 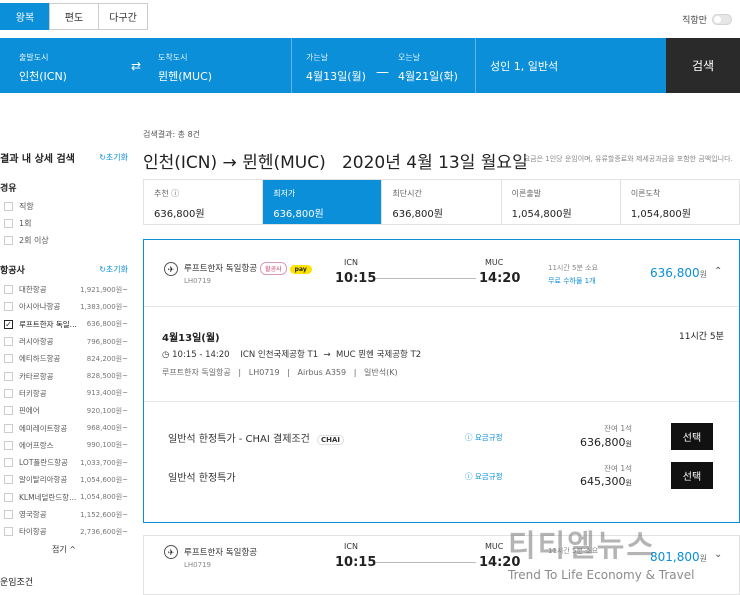 I want to click on airline-filter-item: KLM네덜란드항... 1,054,800원~, so click(x=64, y=497).